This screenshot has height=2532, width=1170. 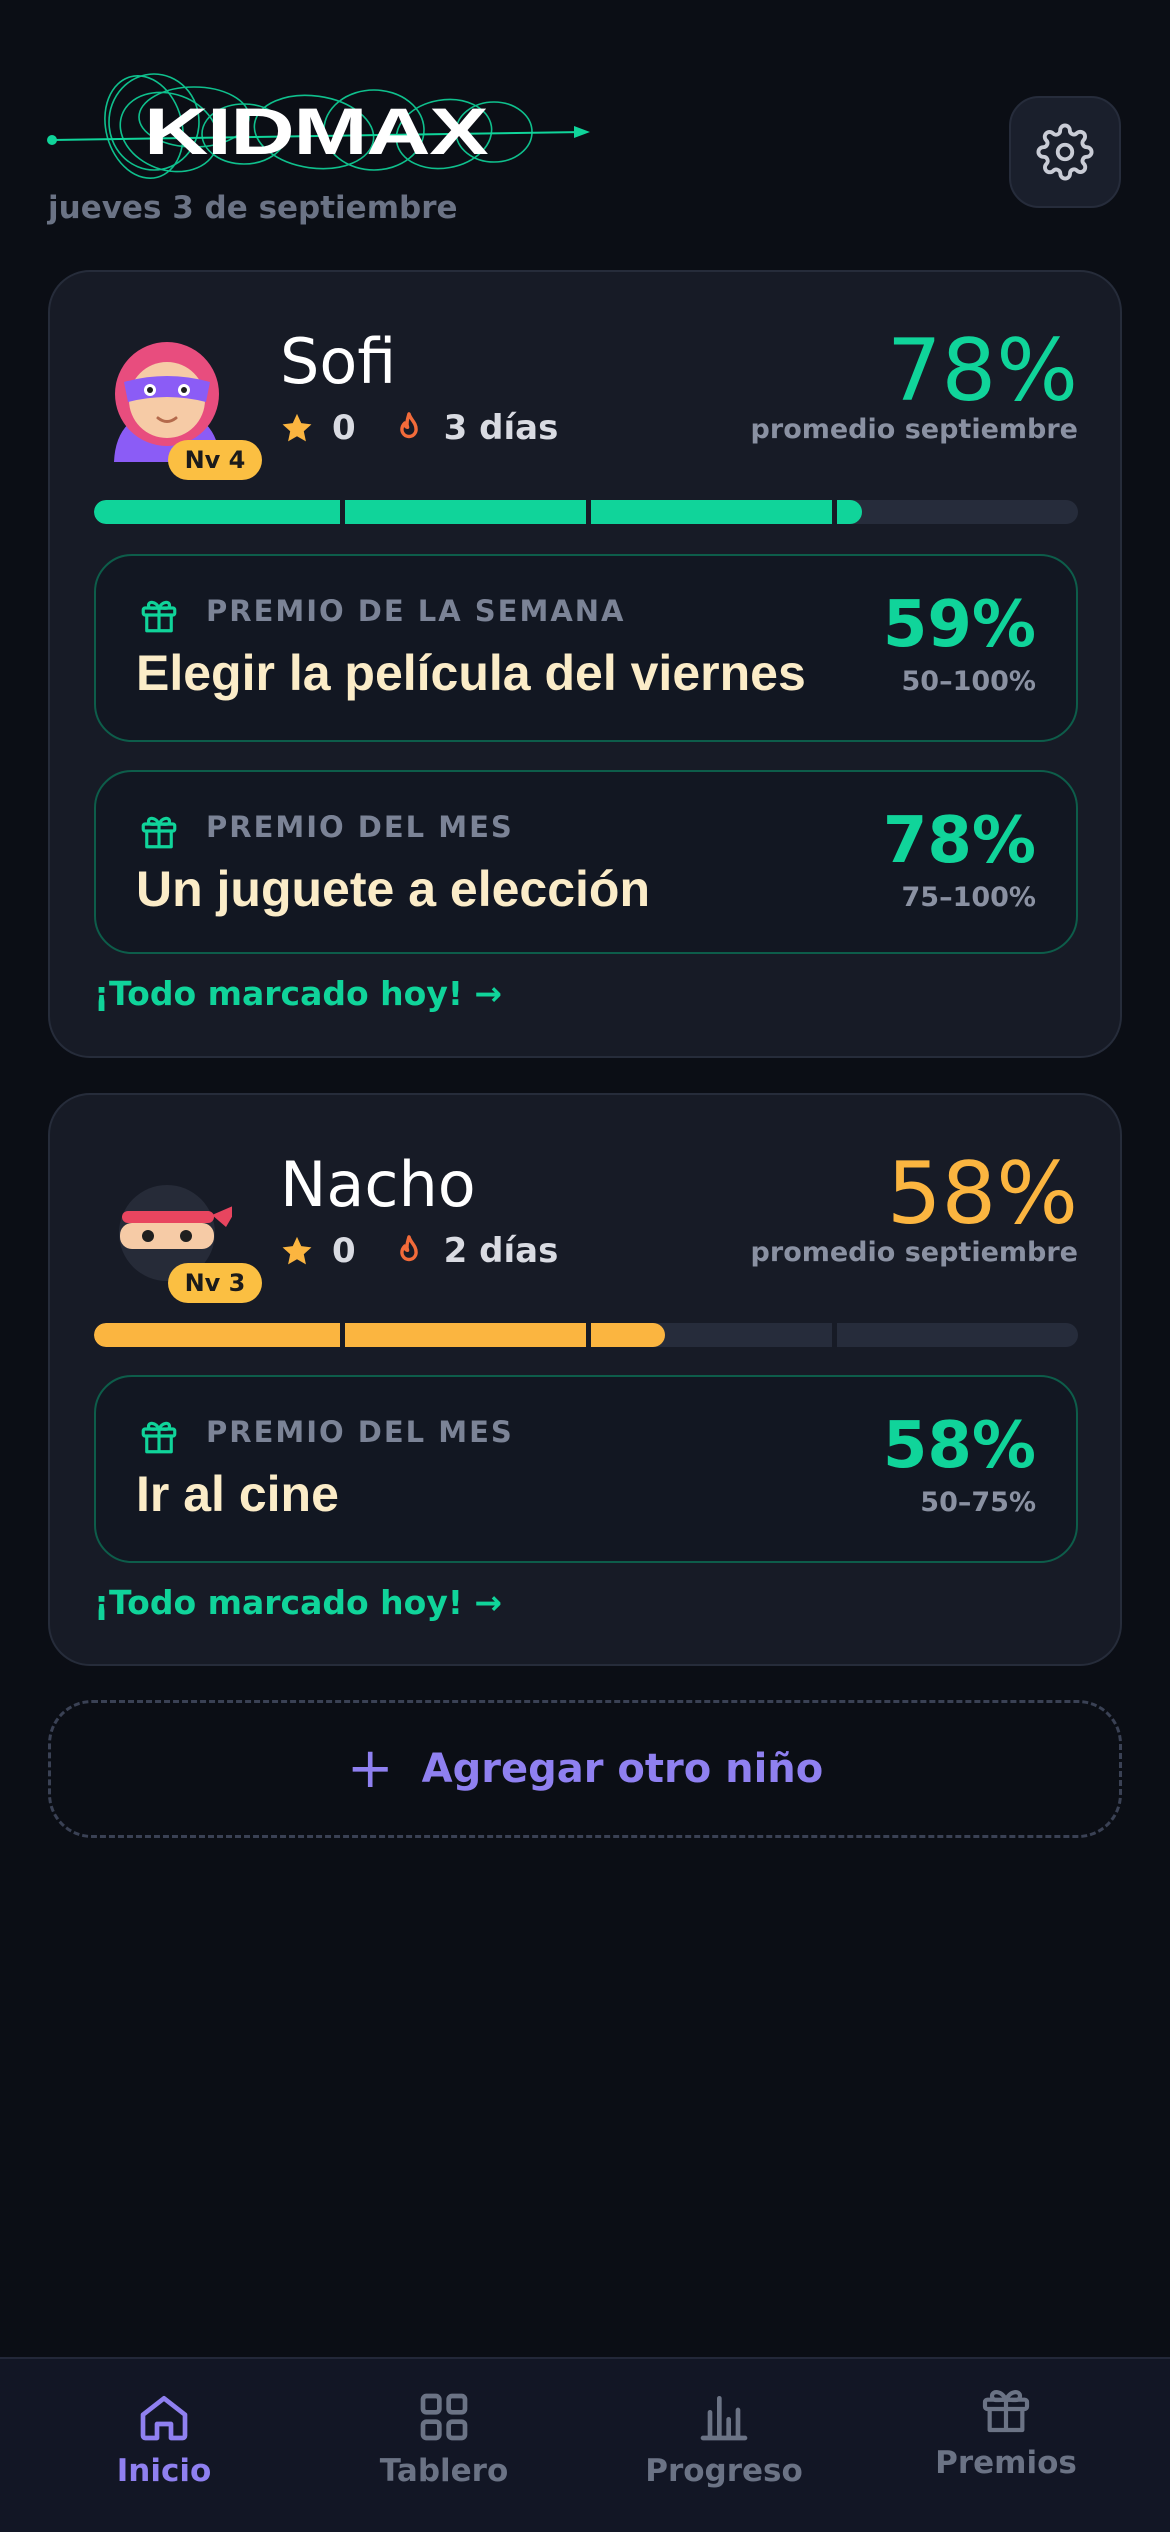 I want to click on nav-label: Tablero, so click(x=444, y=2471).